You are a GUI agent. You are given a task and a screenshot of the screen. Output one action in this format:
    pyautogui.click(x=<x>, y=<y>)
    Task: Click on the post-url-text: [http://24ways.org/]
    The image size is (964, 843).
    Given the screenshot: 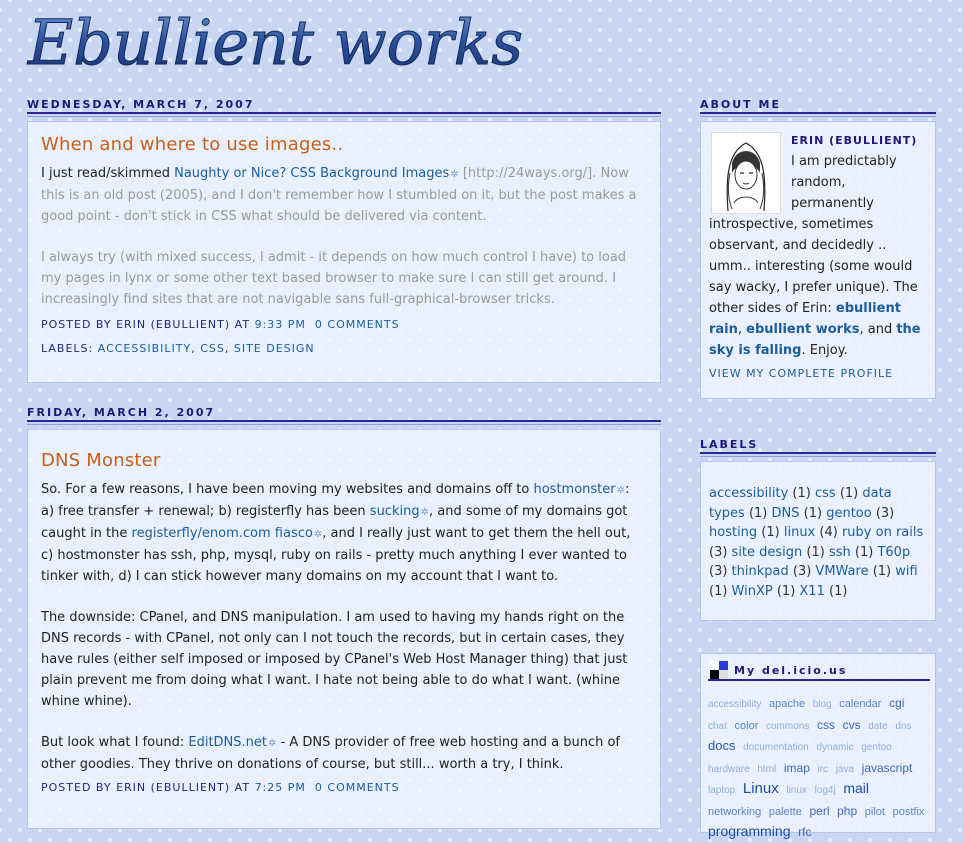 What is the action you would take?
    pyautogui.click(x=527, y=173)
    